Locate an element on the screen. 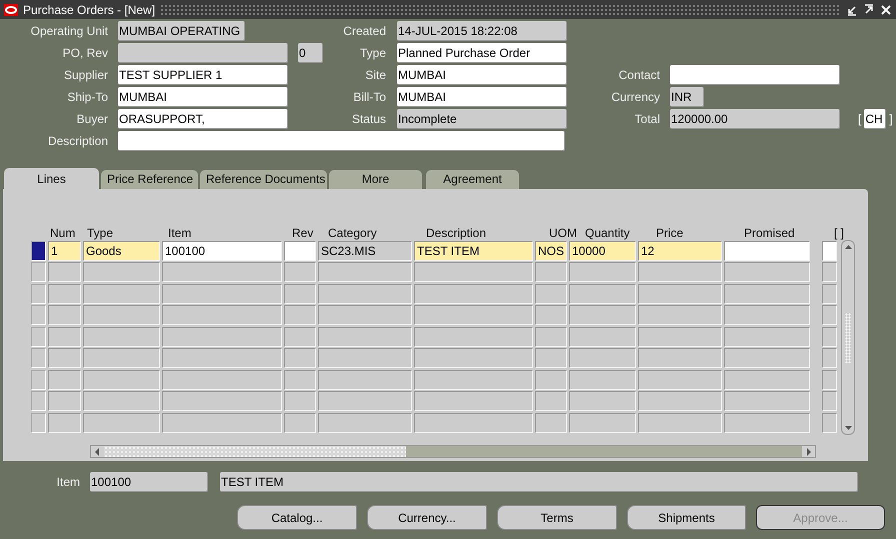 This screenshot has width=896, height=539. maximize-icon is located at coordinates (869, 10).